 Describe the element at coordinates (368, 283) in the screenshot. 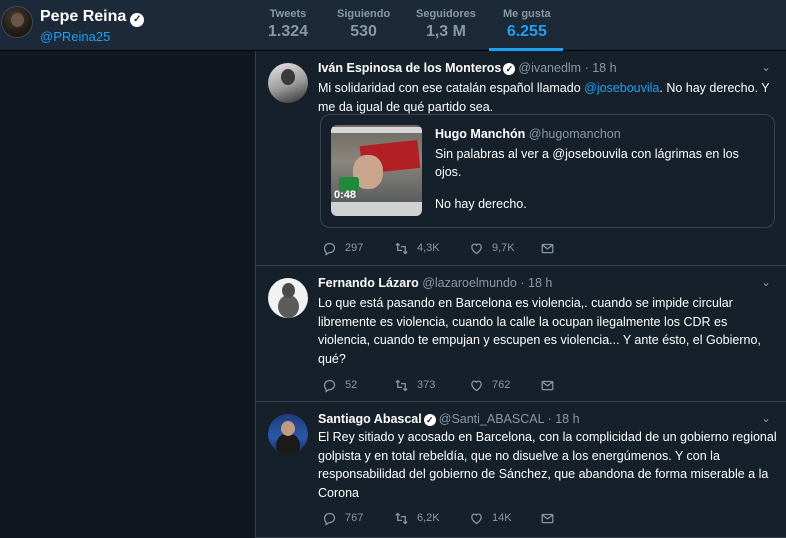

I see `author-name: Fernando Lázaro` at that location.